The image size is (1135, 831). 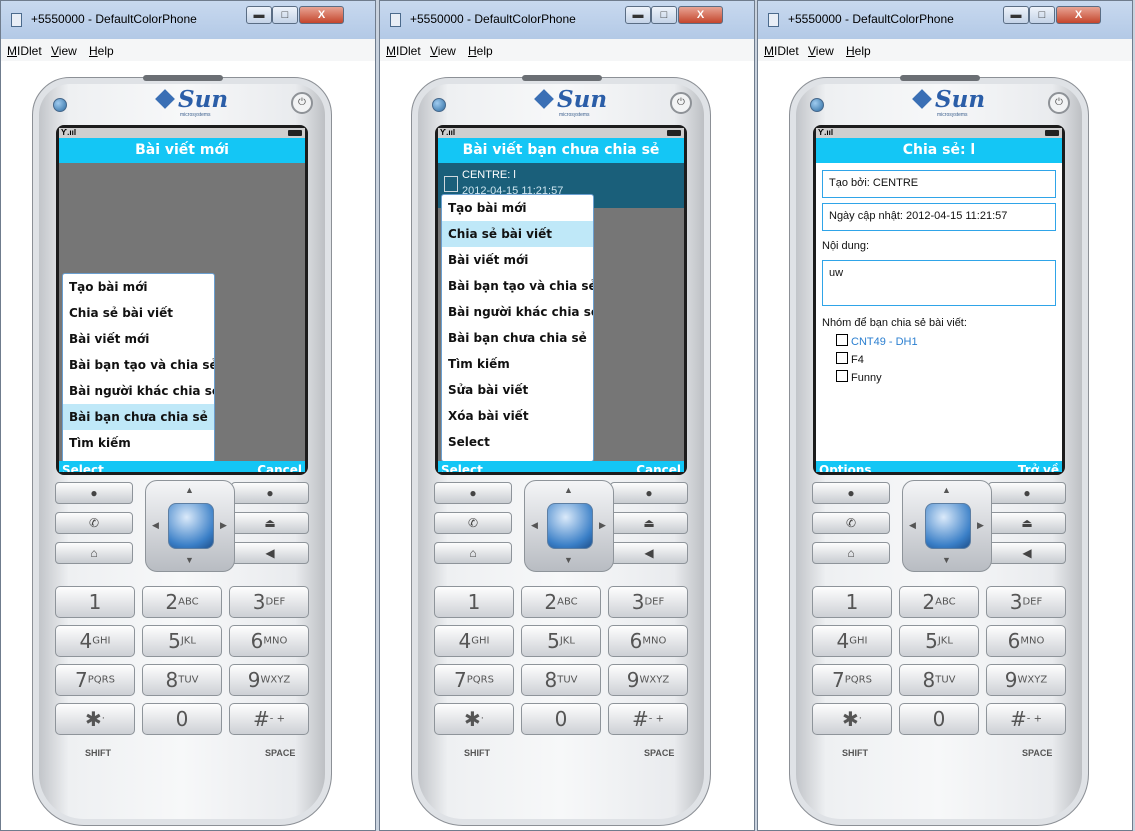 I want to click on right-softkey-label: Trở về, so click(x=1038, y=467).